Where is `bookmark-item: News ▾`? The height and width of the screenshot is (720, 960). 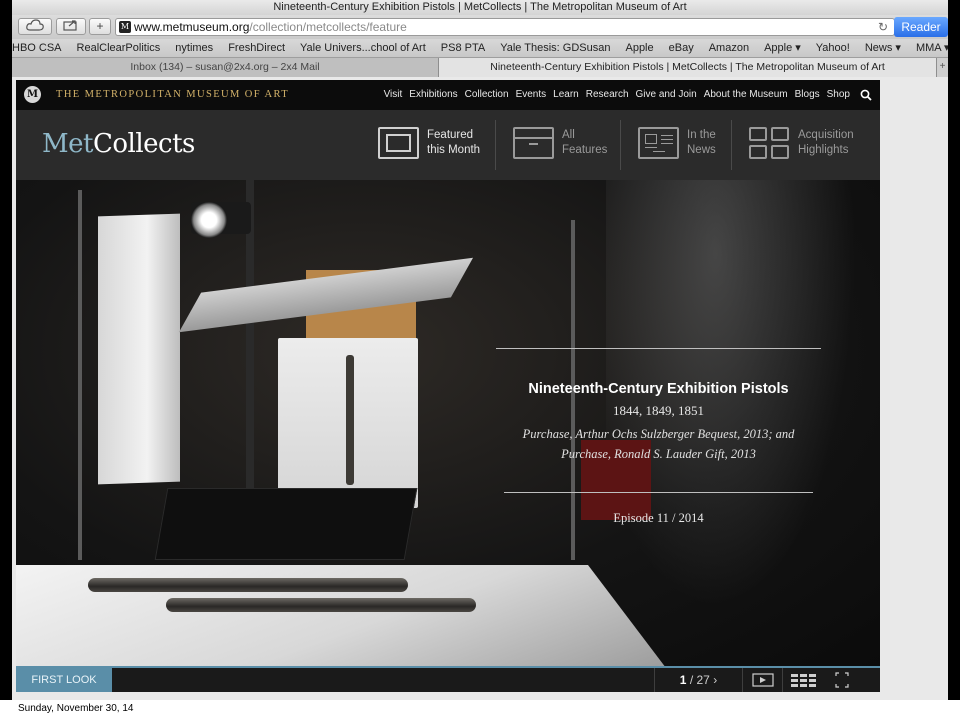 bookmark-item: News ▾ is located at coordinates (883, 48).